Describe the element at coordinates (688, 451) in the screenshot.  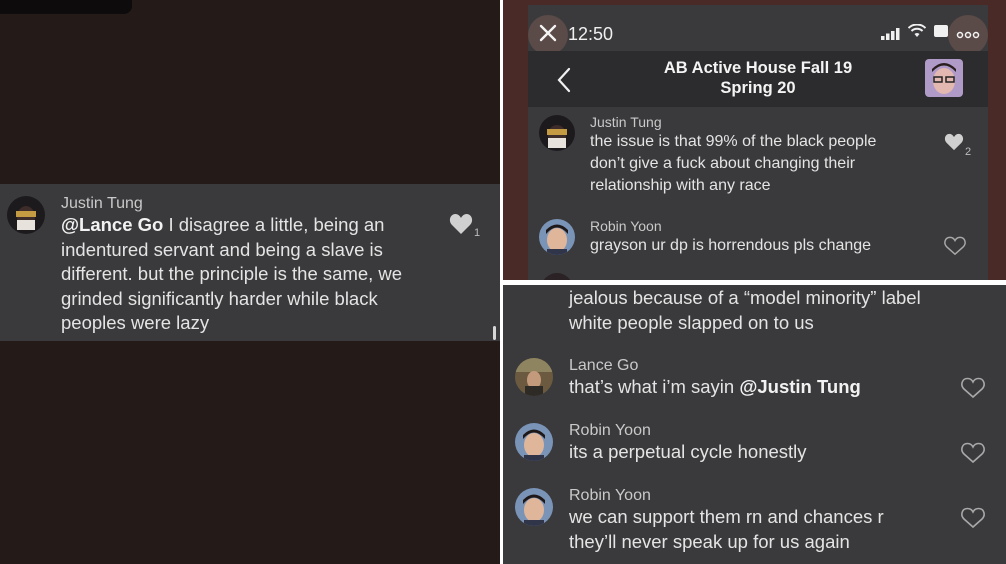
I see `message-line: its a perpetual cycle honestly` at that location.